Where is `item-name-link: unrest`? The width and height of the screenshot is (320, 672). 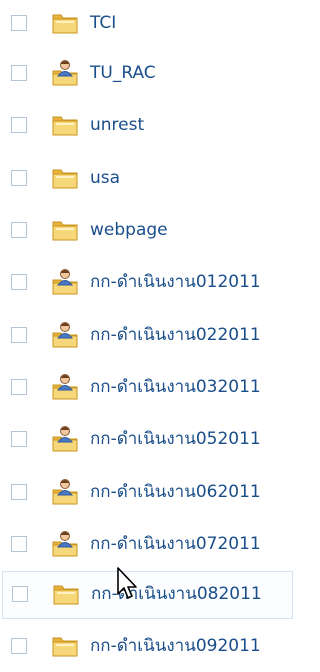
item-name-link: unrest is located at coordinates (117, 125).